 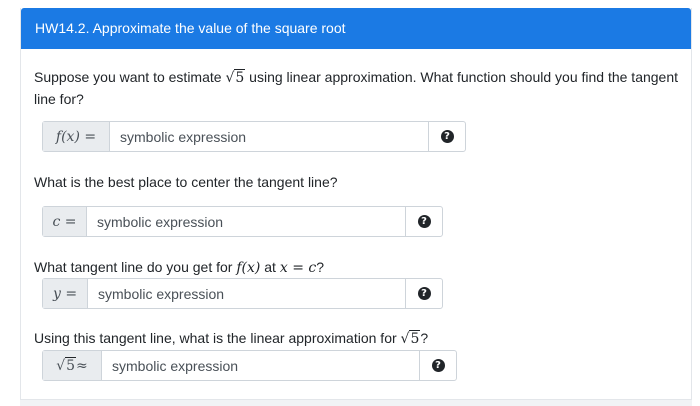 I want to click on answer-input-approx: √5 ≈ symbolic expression ?, so click(x=249, y=365).